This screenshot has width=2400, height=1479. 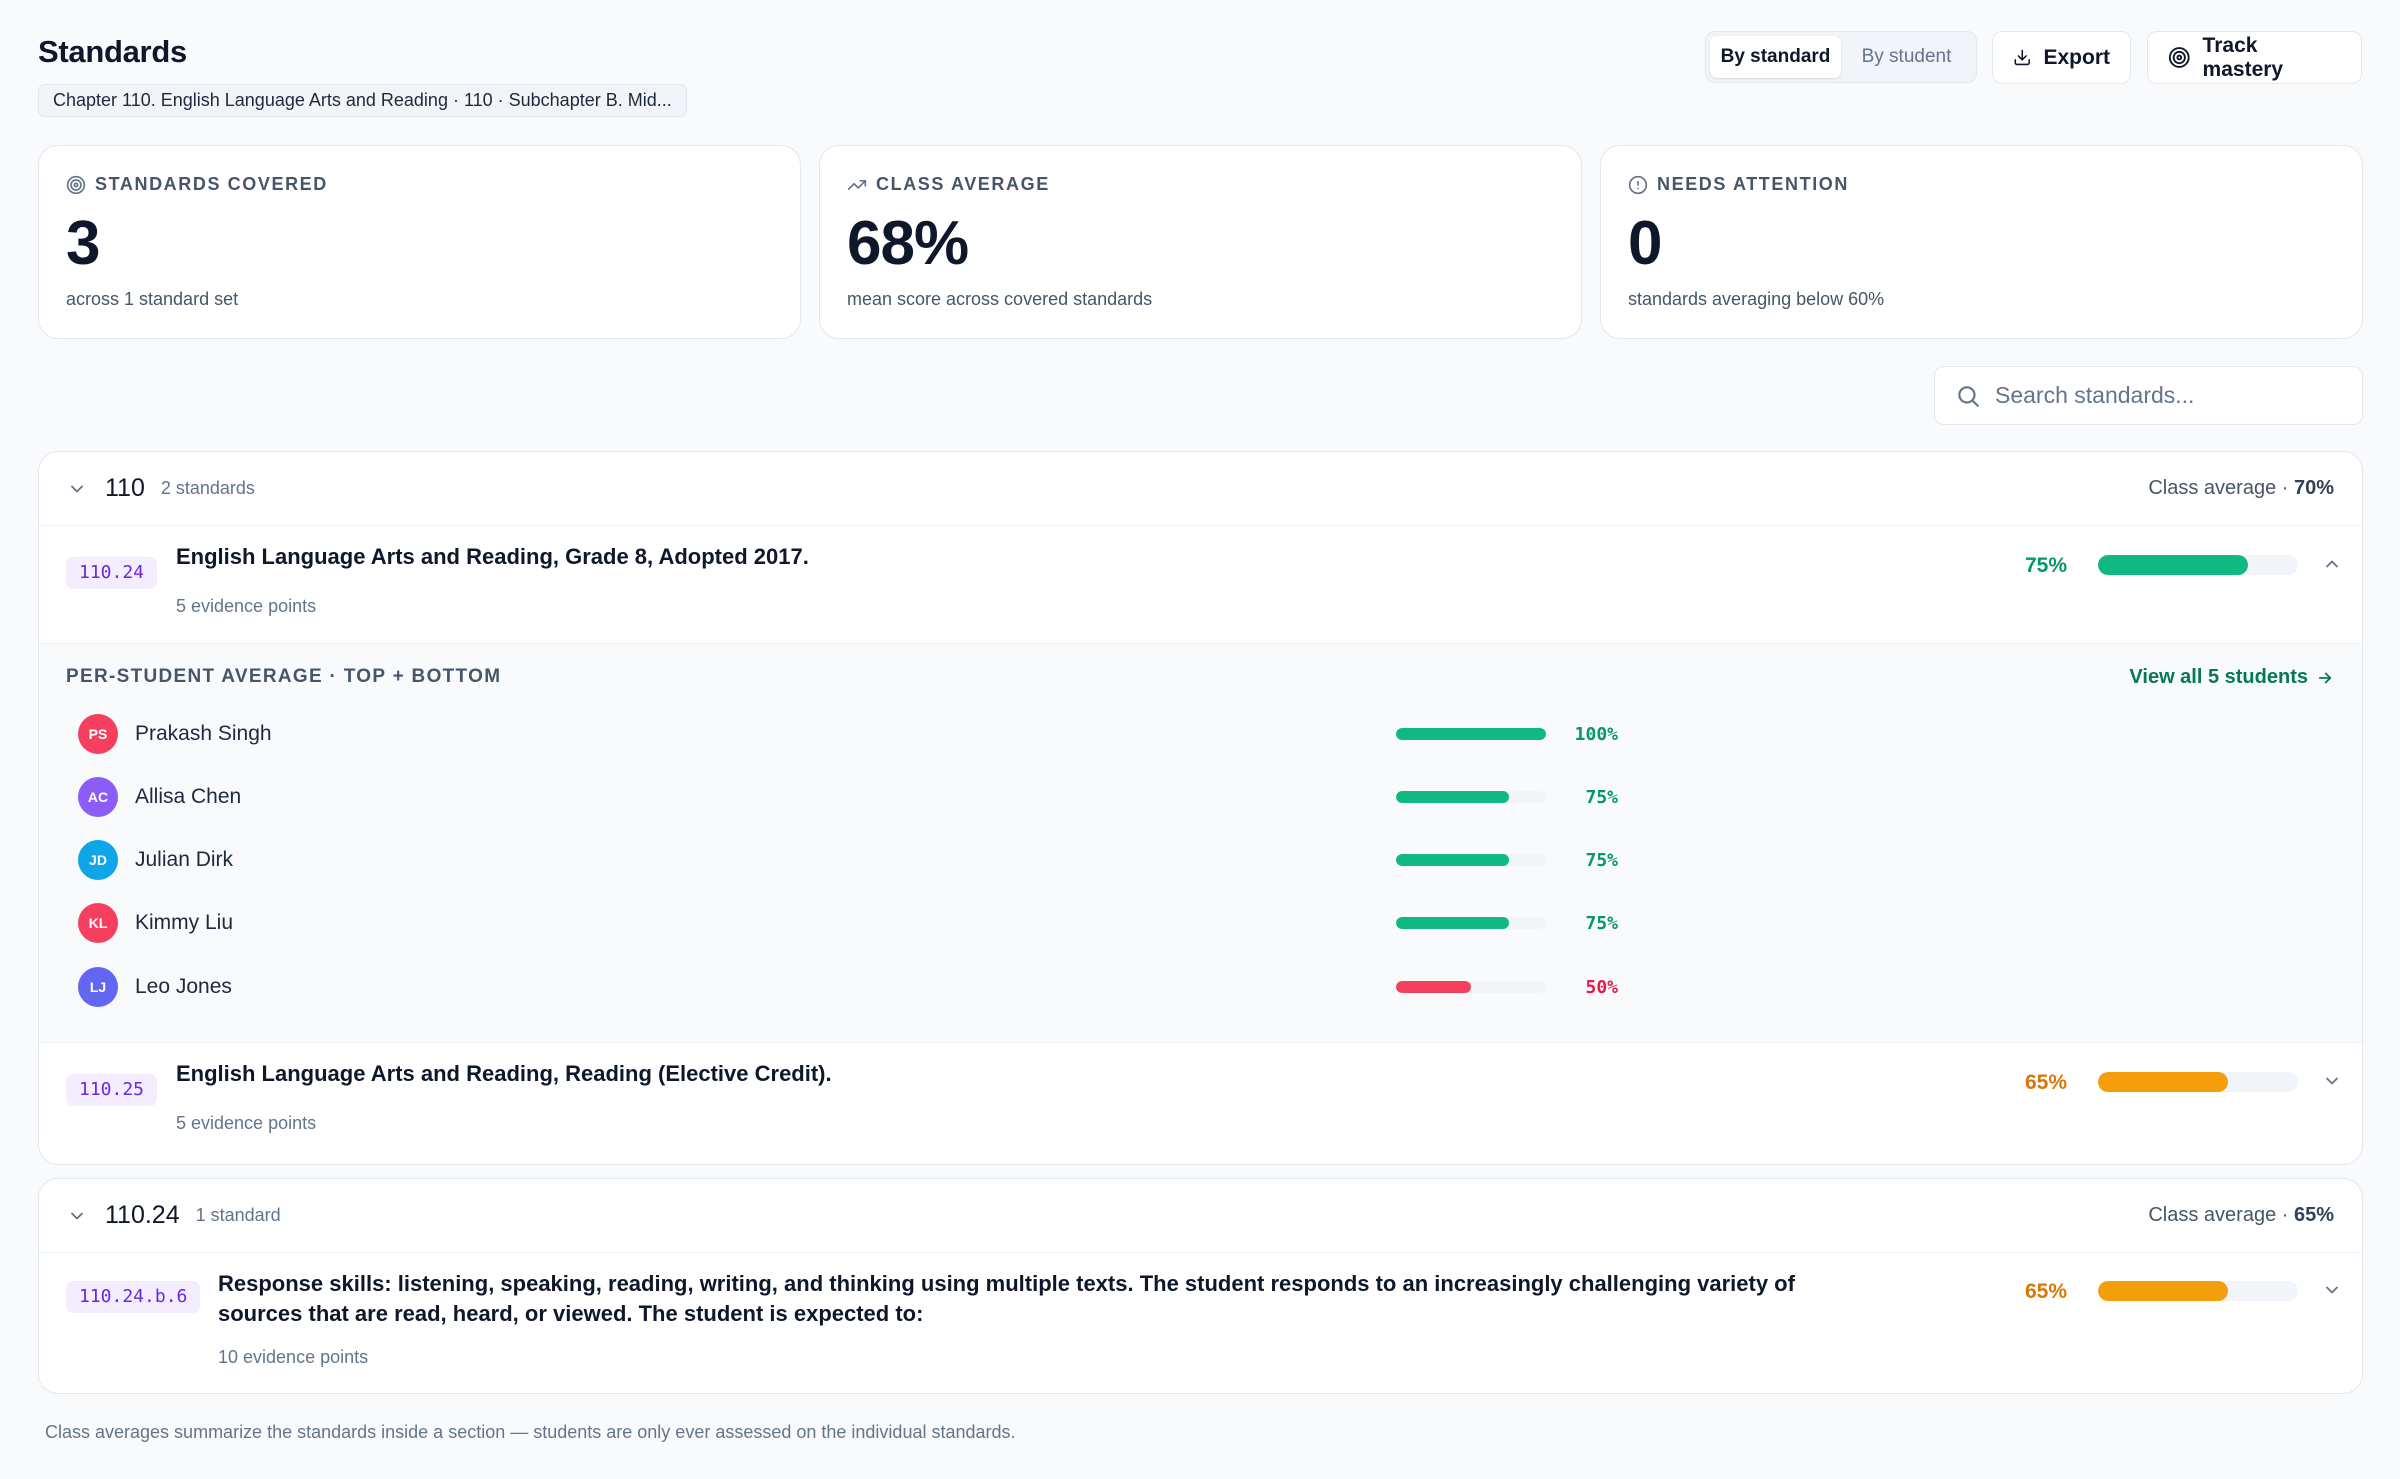 I want to click on per-student-heading: PER-STUDENT AVERAGE · TOP + BOTTOM, so click(x=284, y=676).